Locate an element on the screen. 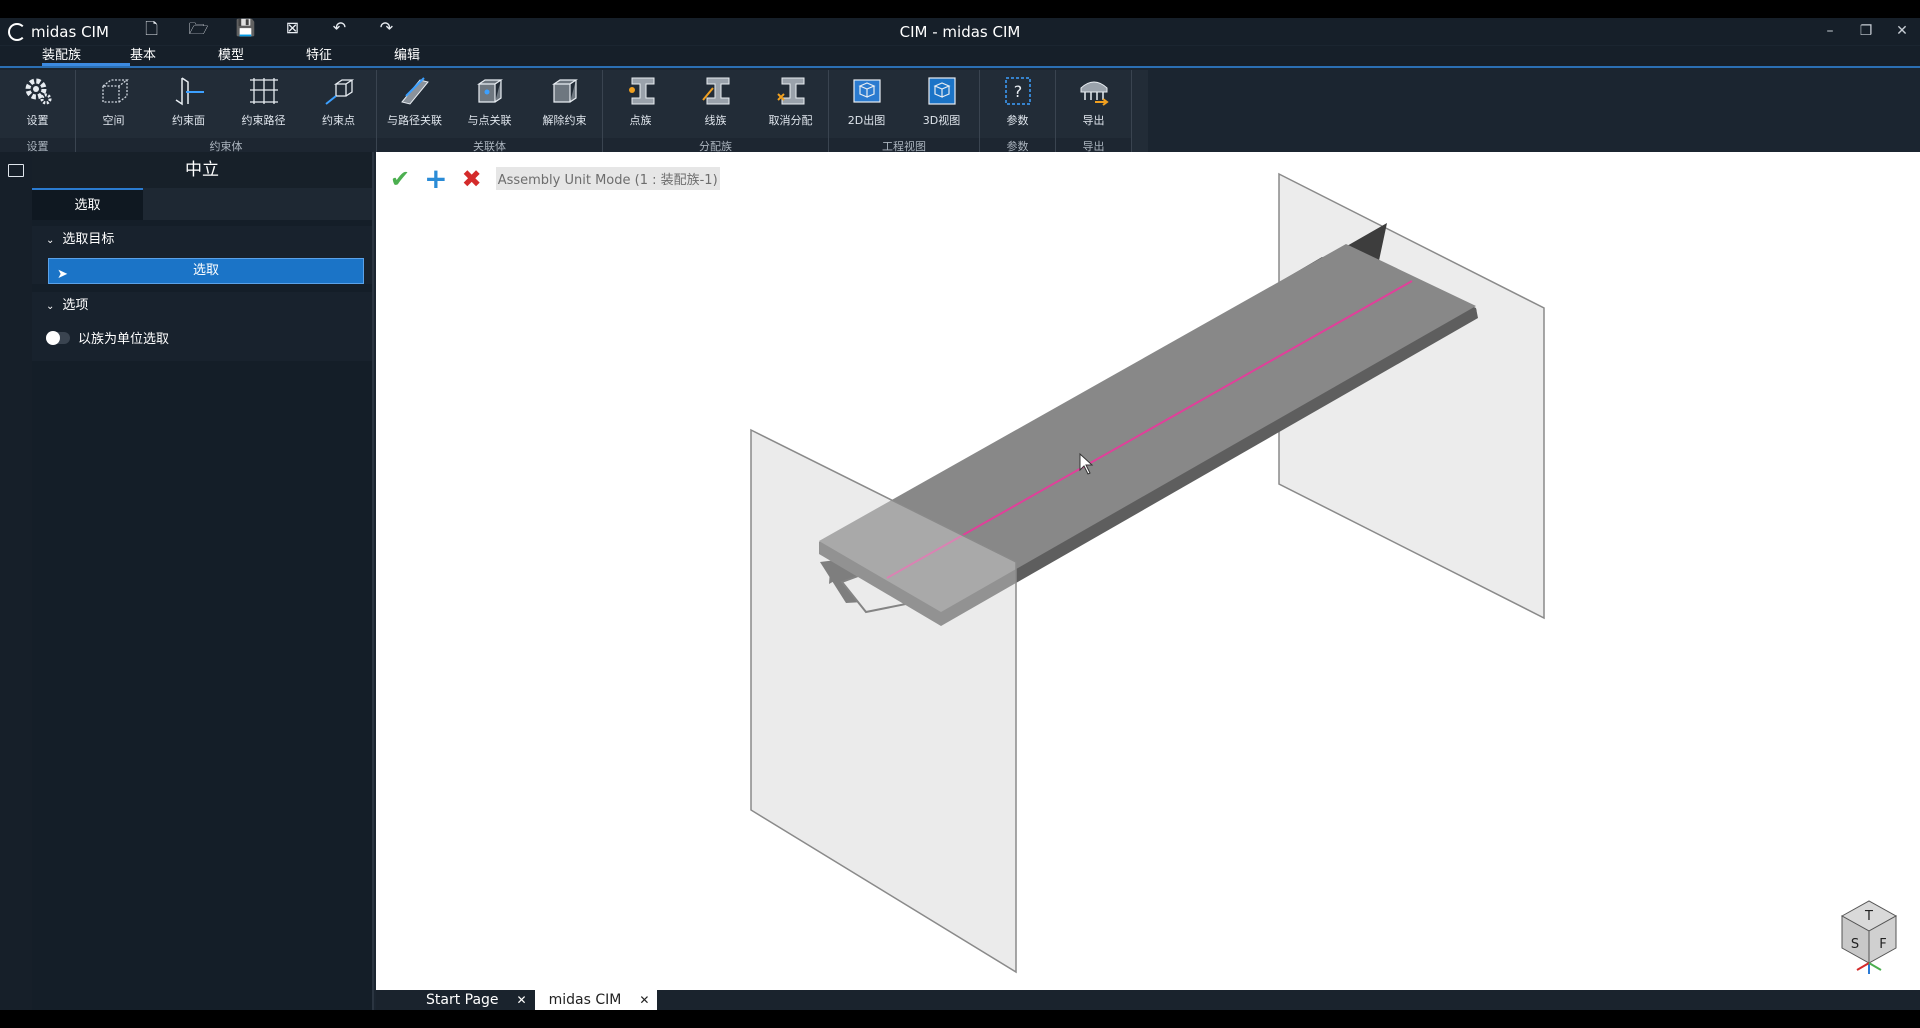 This screenshot has width=1920, height=1028. panel-toggle-icon is located at coordinates (16, 170).